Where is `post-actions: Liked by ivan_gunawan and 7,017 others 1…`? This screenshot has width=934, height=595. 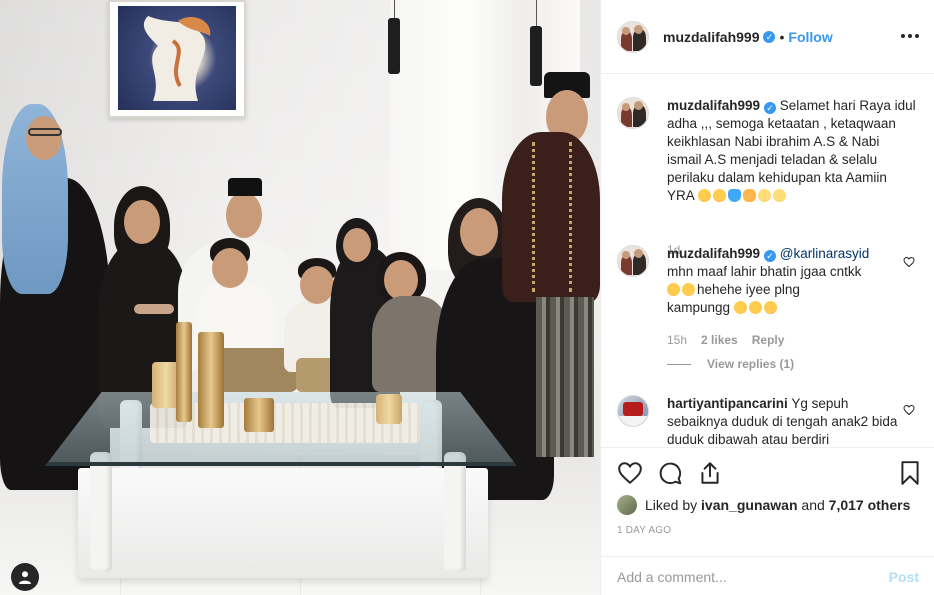 post-actions: Liked by ivan_gunawan and 7,017 others 1… is located at coordinates (767, 521).